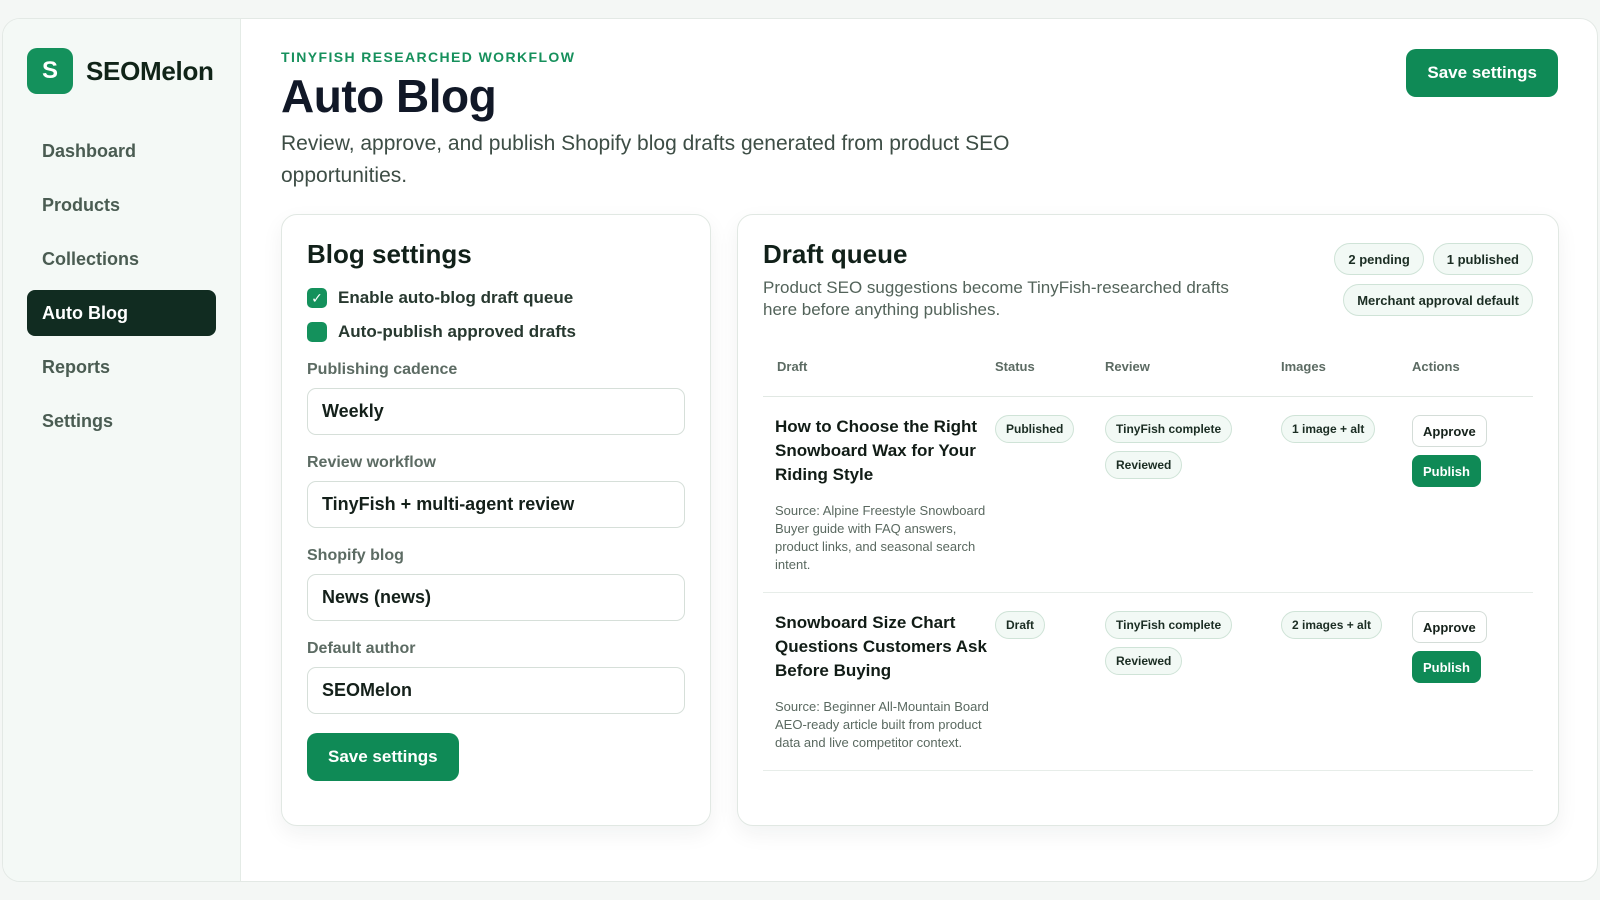 The image size is (1600, 900). What do you see at coordinates (1436, 366) in the screenshot?
I see `column-actions: Actions` at bounding box center [1436, 366].